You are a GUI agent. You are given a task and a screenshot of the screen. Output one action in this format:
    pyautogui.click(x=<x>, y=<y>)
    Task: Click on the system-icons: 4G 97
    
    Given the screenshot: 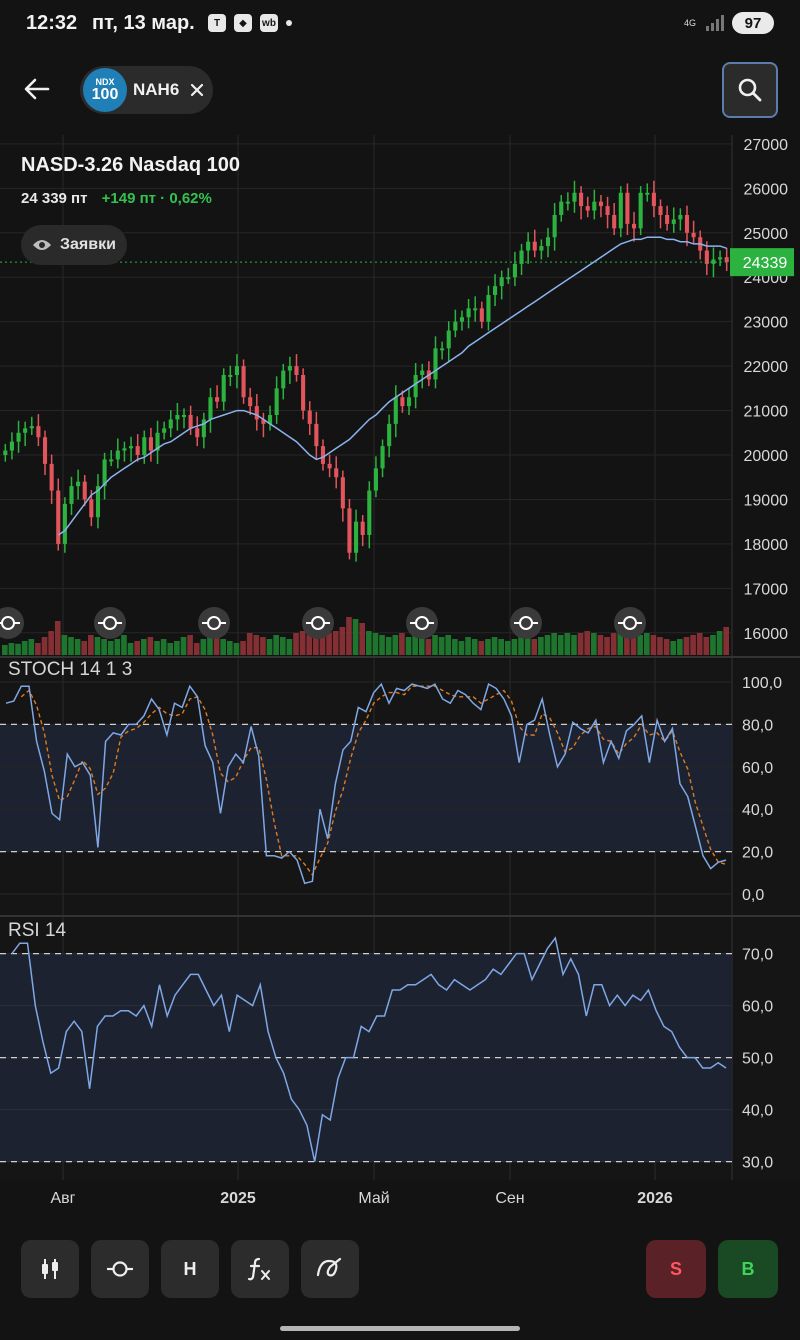 What is the action you would take?
    pyautogui.click(x=729, y=23)
    